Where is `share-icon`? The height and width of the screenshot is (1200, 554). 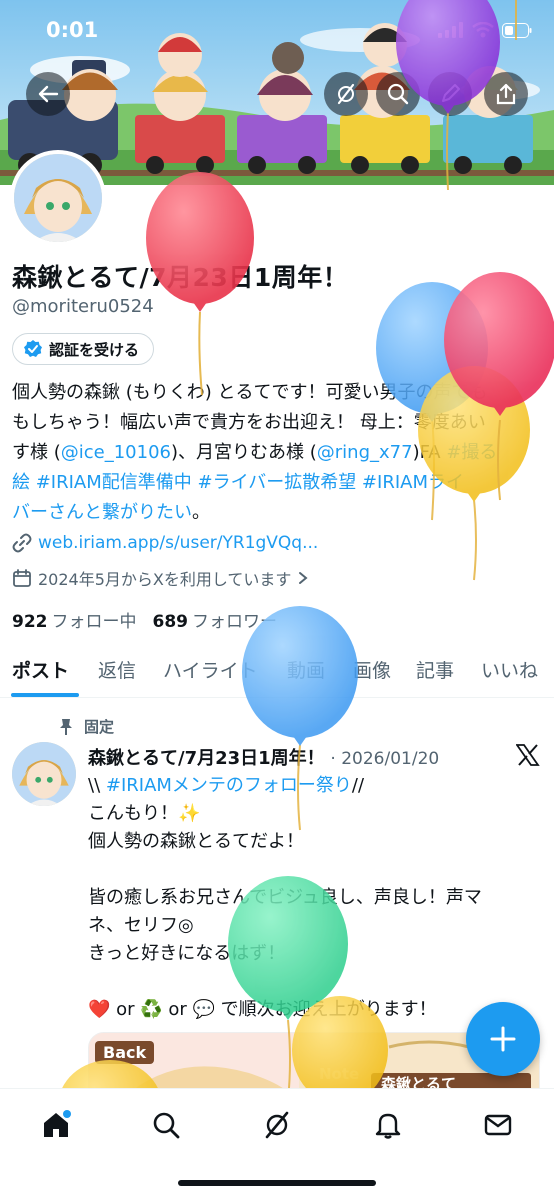 share-icon is located at coordinates (506, 94).